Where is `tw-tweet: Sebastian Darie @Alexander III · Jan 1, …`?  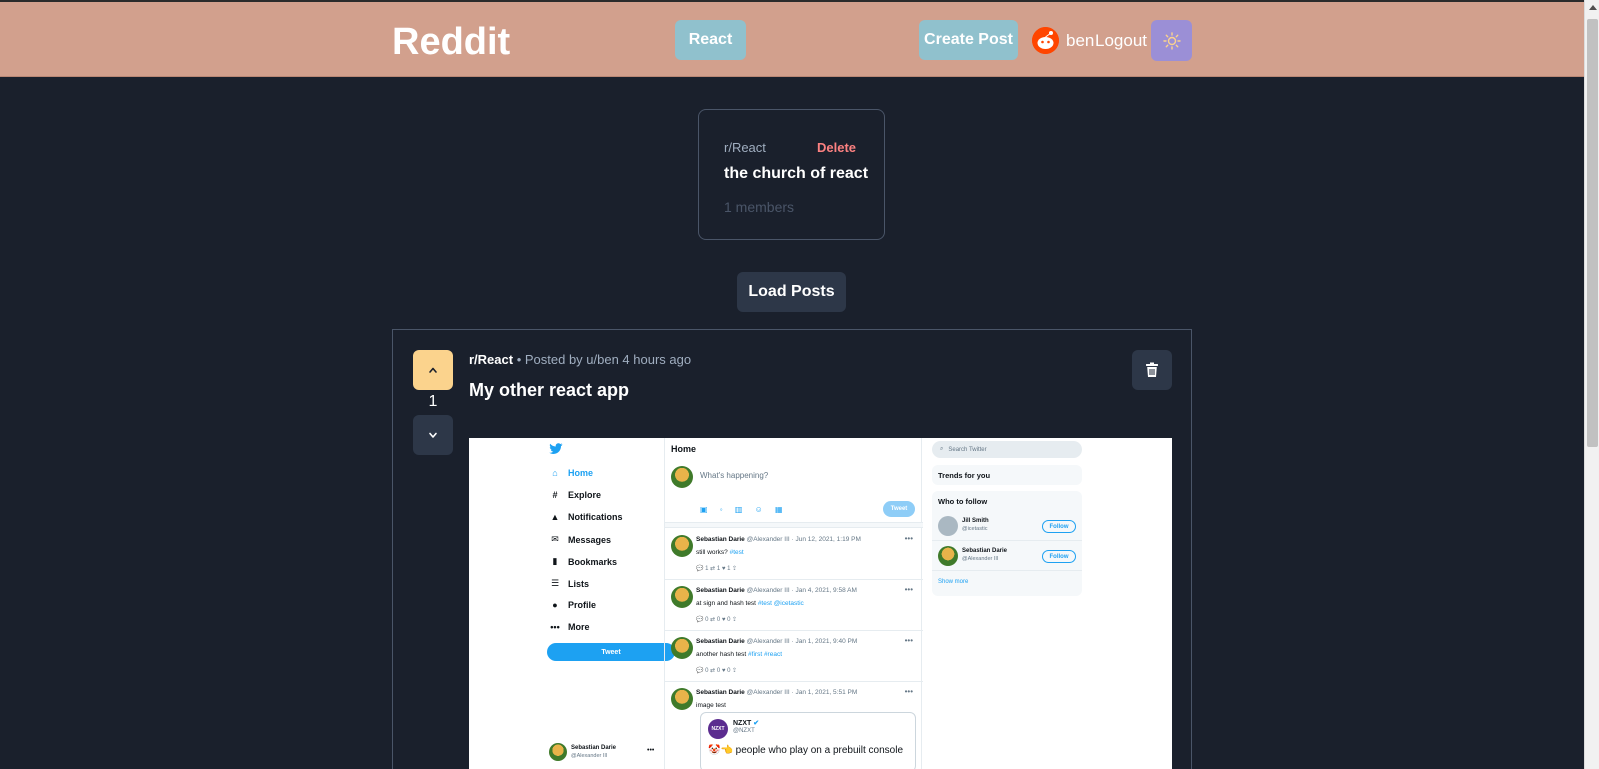 tw-tweet: Sebastian Darie @Alexander III · Jan 1, … is located at coordinates (794, 656).